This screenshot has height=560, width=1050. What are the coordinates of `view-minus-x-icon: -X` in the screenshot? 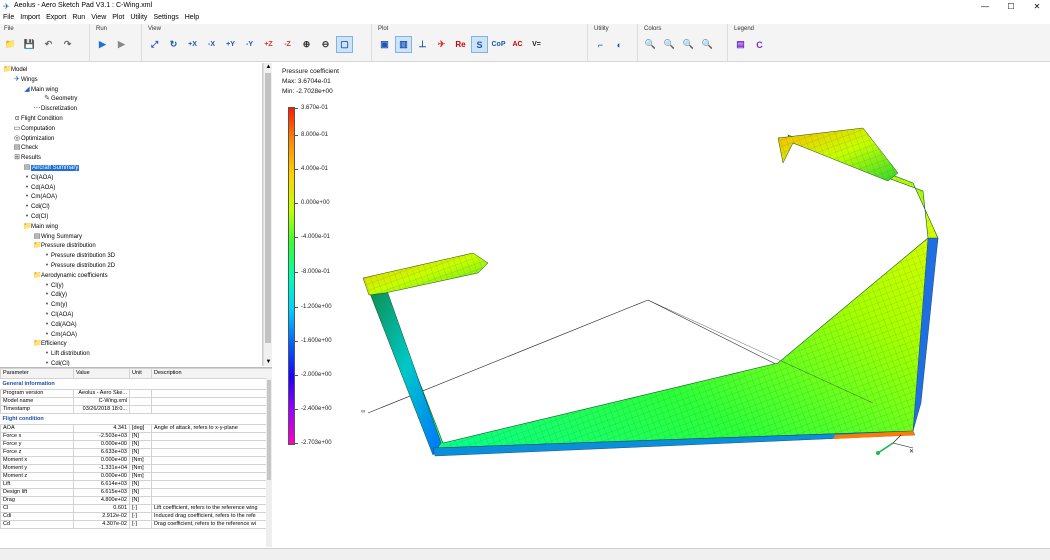 It's located at (211, 44).